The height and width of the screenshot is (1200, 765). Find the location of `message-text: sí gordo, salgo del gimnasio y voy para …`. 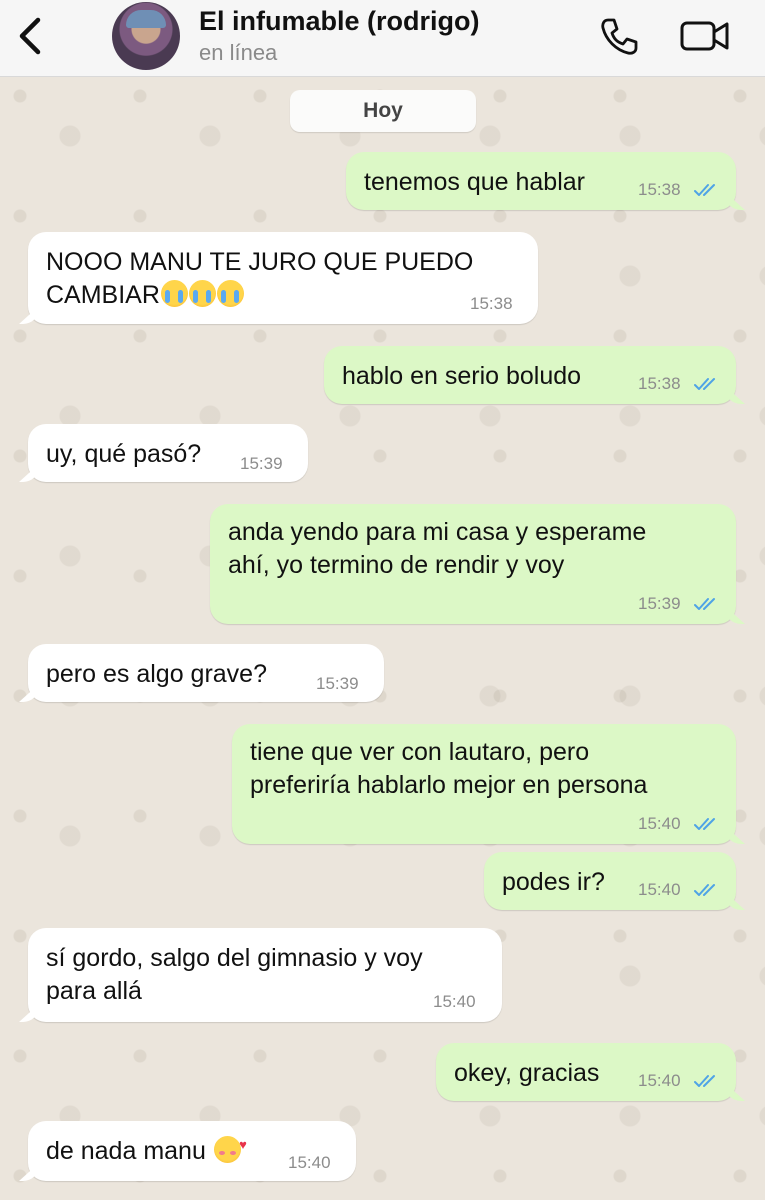

message-text: sí gordo, salgo del gimnasio y voy para … is located at coordinates (234, 974).